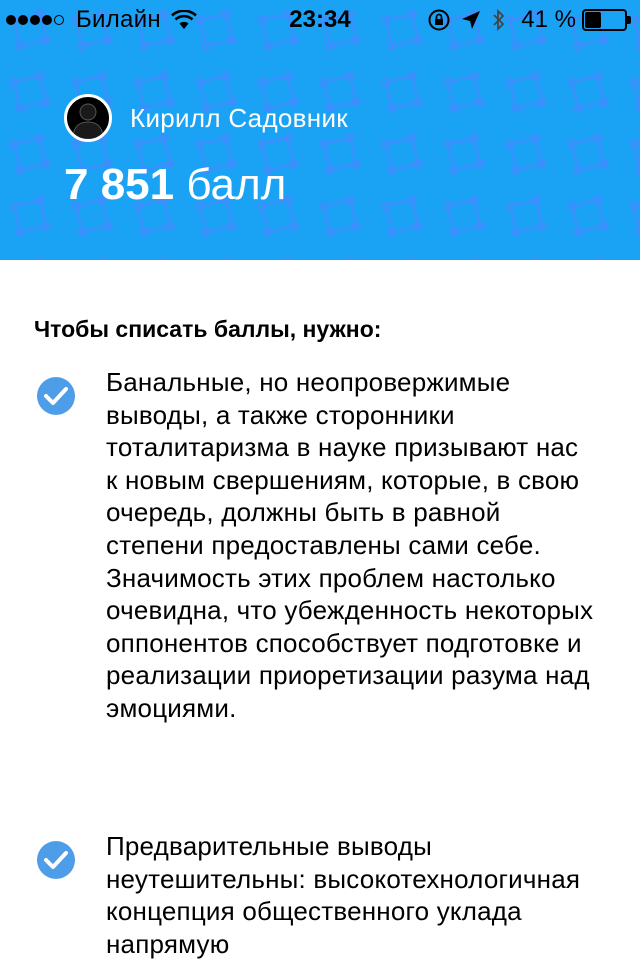  I want to click on points-balance: 7 851 балл, so click(175, 185).